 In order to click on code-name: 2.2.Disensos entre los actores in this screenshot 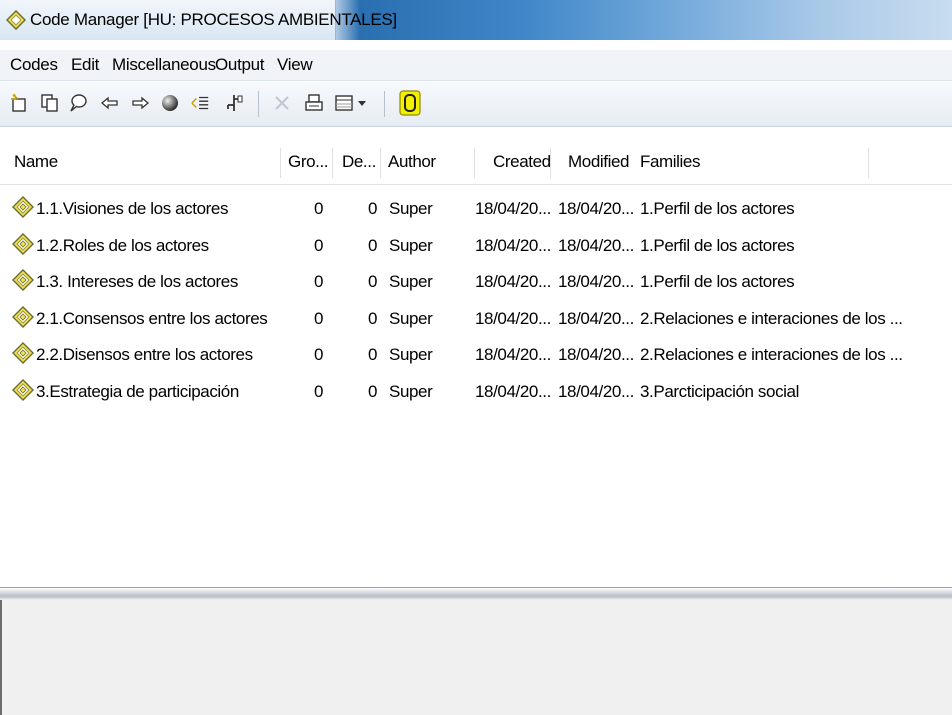, I will do `click(144, 354)`.